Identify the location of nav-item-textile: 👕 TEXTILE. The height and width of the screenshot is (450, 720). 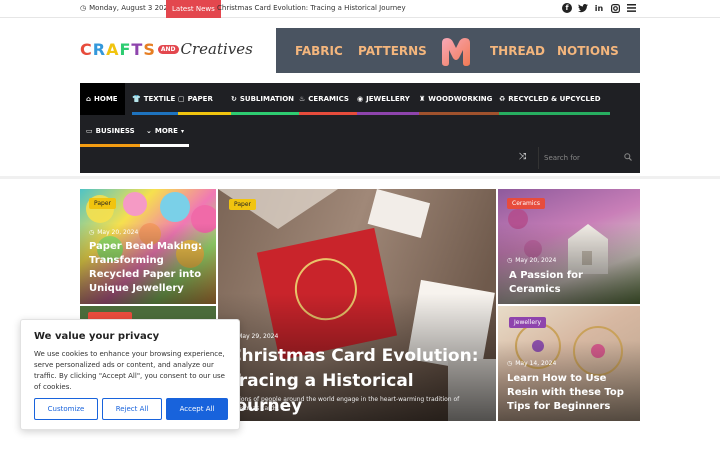
(155, 99).